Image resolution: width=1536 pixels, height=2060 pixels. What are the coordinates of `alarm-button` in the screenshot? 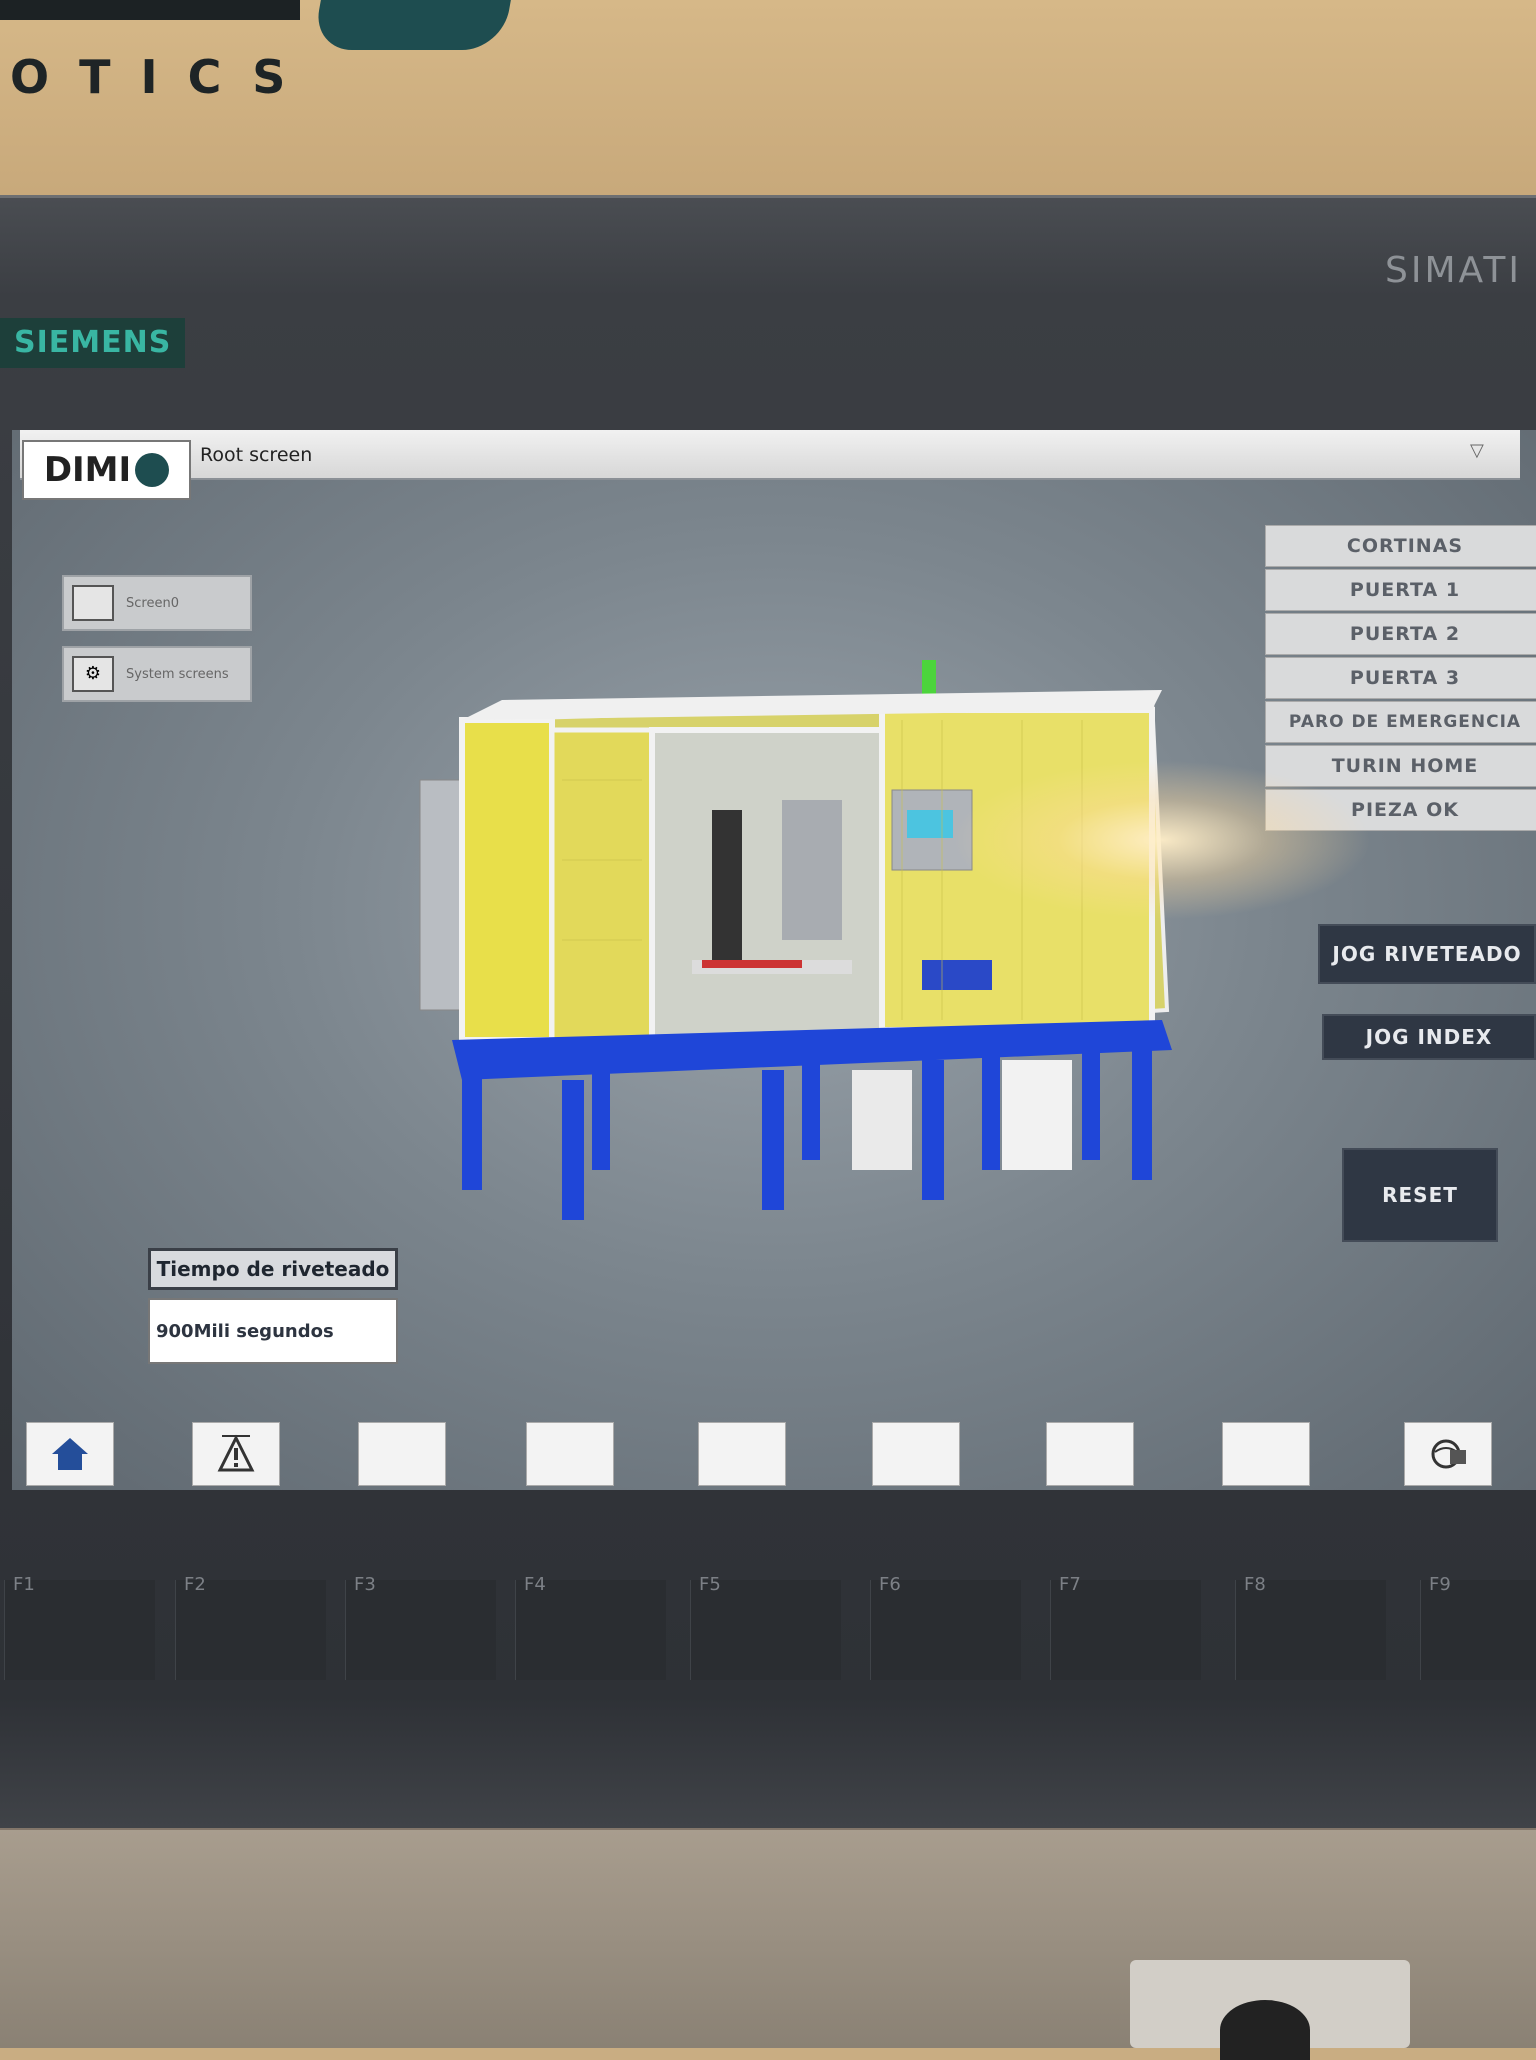 It's located at (236, 1454).